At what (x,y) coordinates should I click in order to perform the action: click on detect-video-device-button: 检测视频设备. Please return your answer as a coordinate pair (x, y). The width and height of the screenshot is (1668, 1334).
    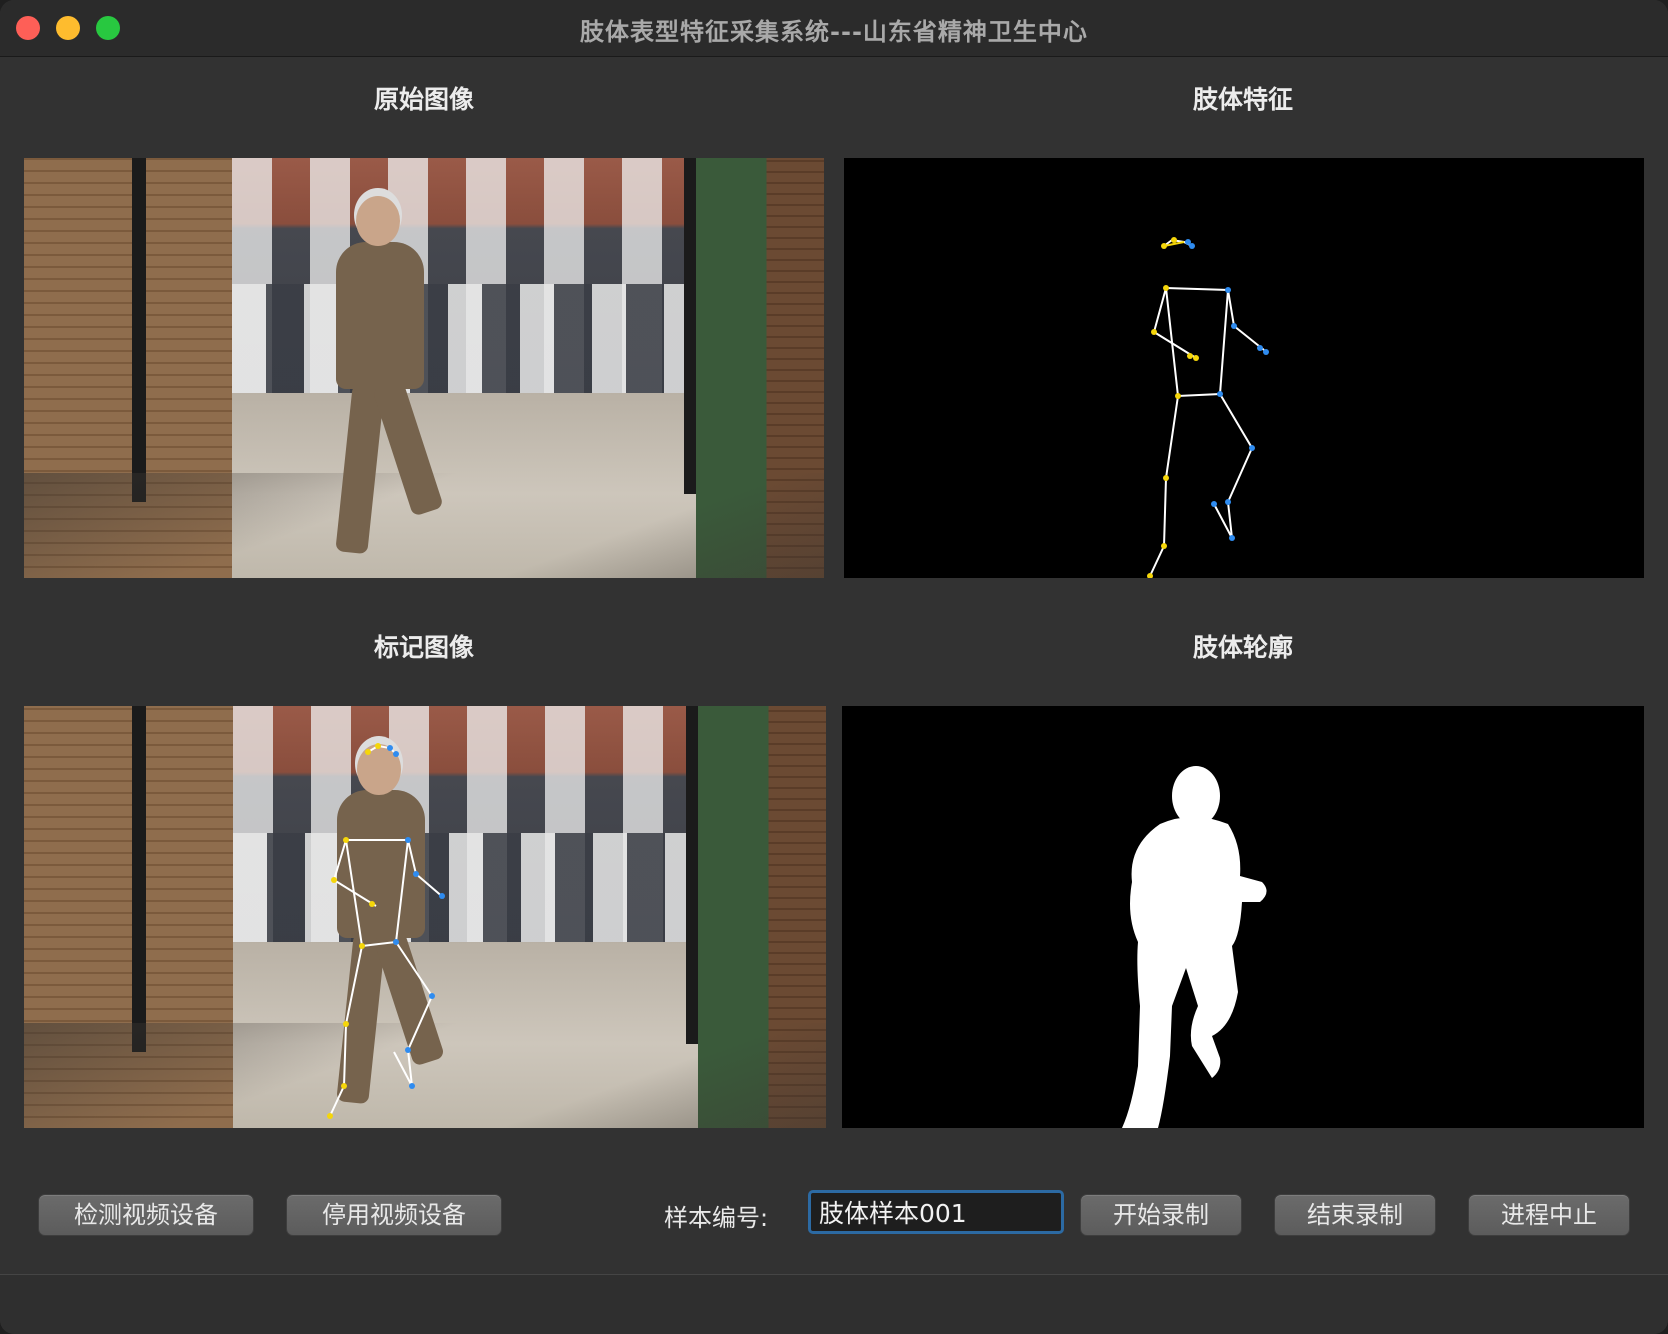
    Looking at the image, I should click on (146, 1215).